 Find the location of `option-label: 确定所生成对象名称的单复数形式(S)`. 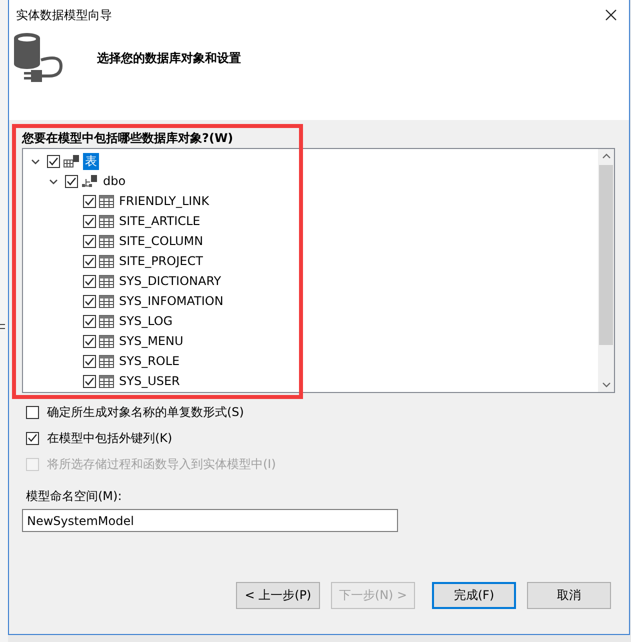

option-label: 确定所生成对象名称的单复数形式(S) is located at coordinates (145, 412).